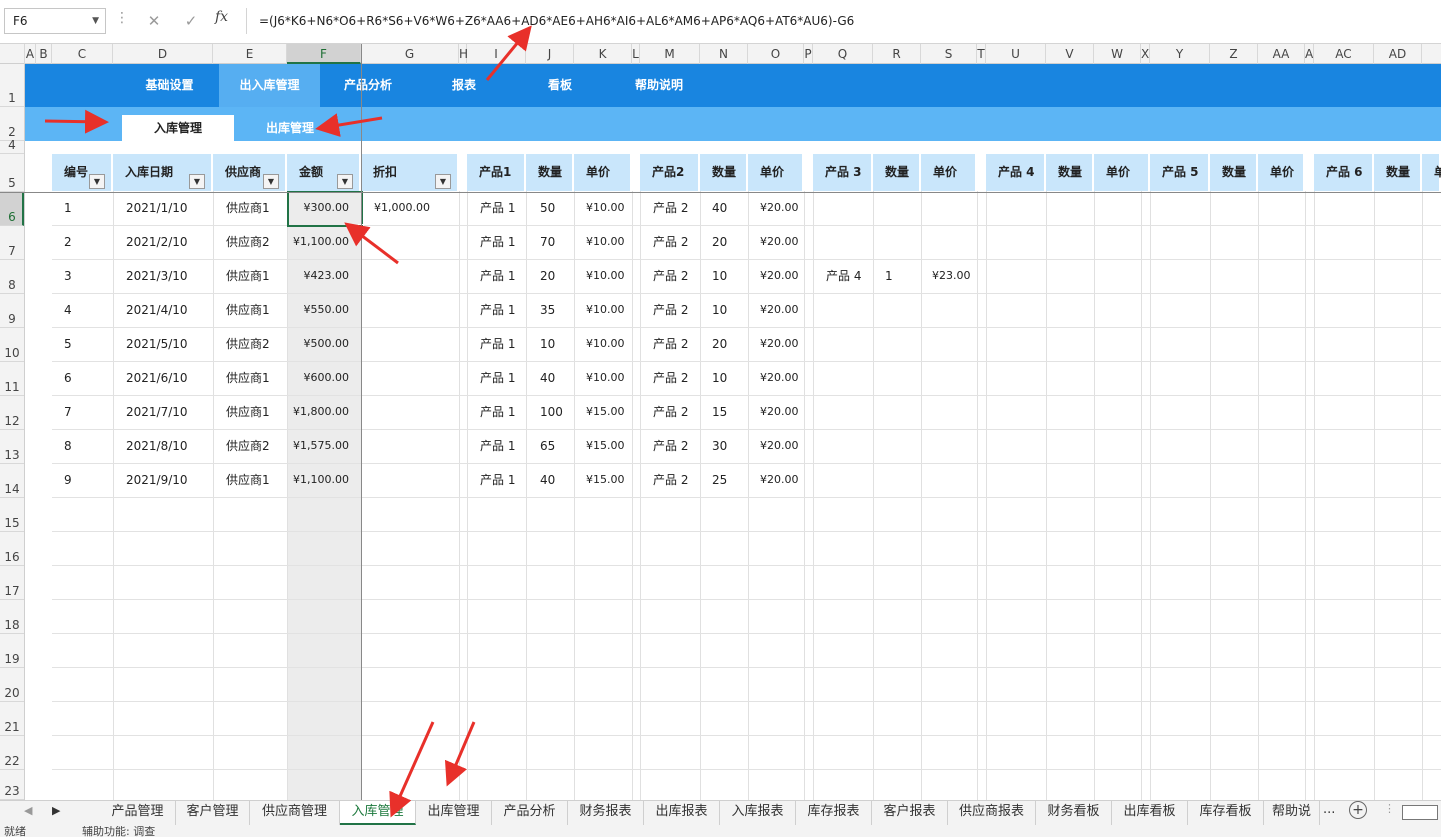 The height and width of the screenshot is (837, 1441). What do you see at coordinates (12, 583) in the screenshot?
I see `row-header-17: 17` at bounding box center [12, 583].